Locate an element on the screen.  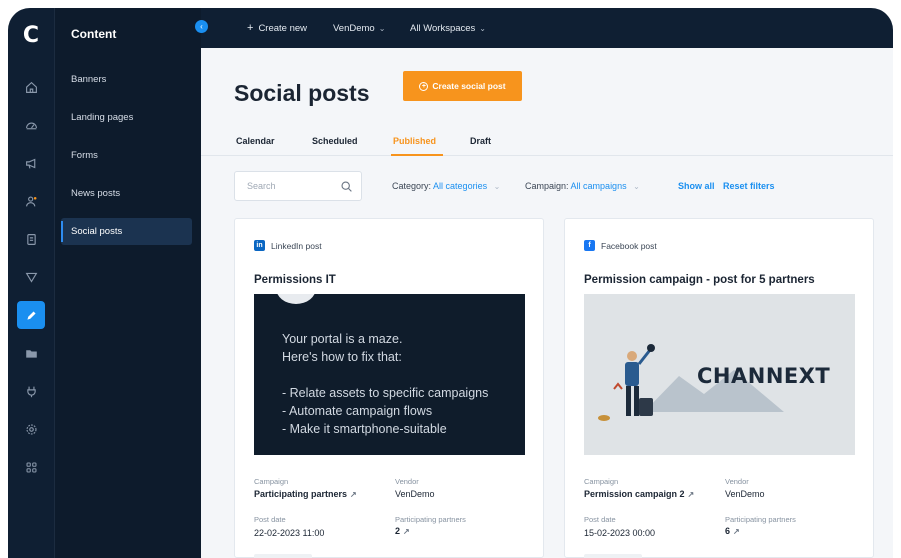
search-placeholder: Search is located at coordinates (261, 186).